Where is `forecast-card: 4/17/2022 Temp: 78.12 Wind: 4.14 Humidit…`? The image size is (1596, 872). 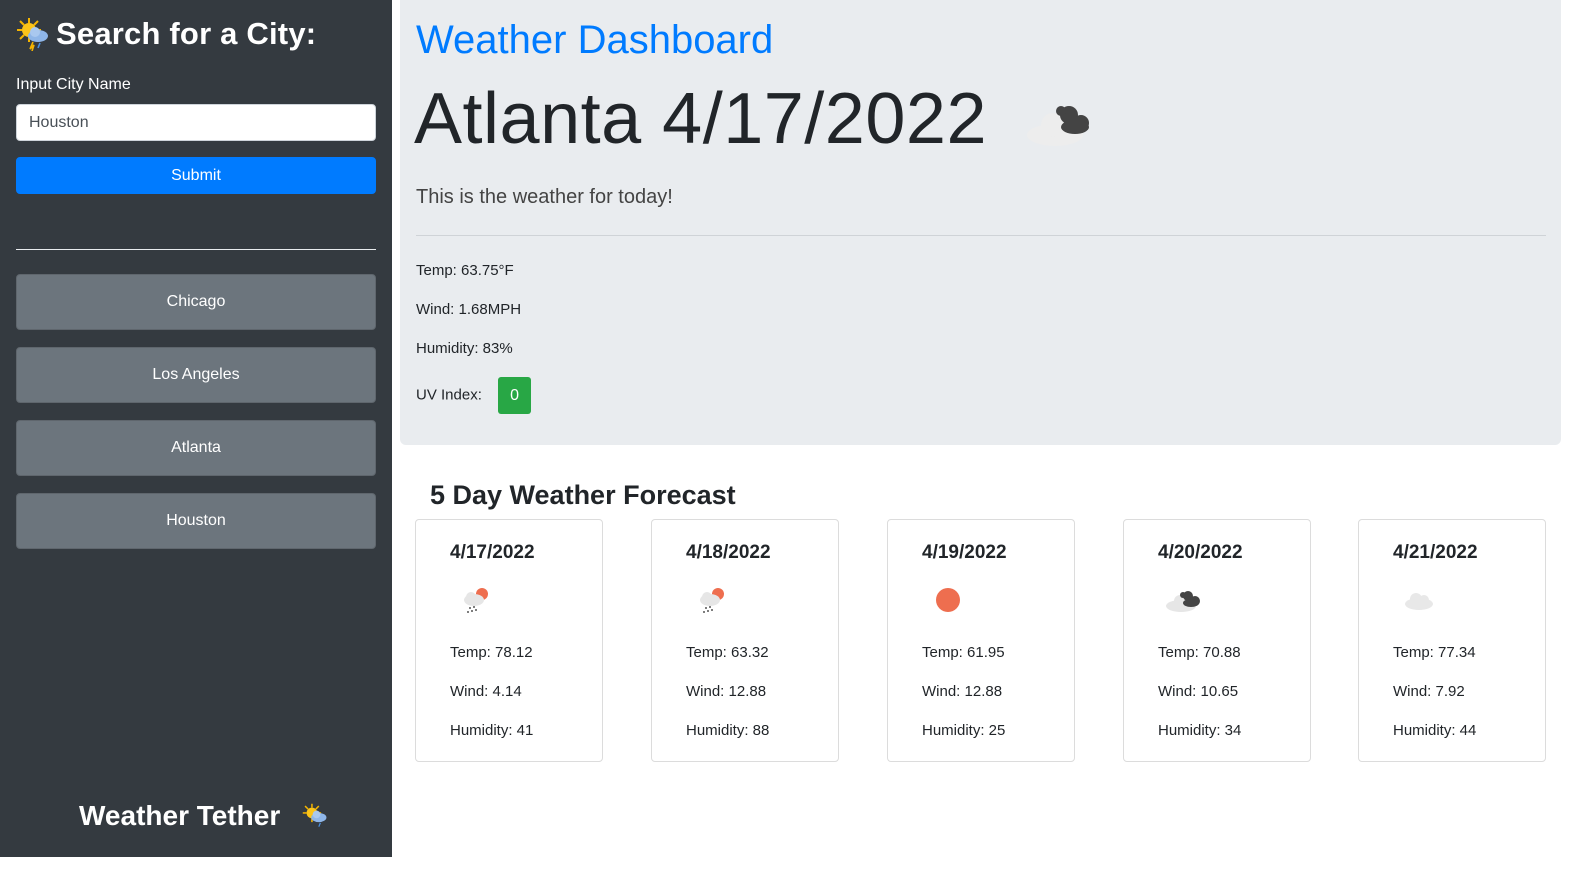
forecast-card: 4/17/2022 Temp: 78.12 Wind: 4.14 Humidit… is located at coordinates (509, 640).